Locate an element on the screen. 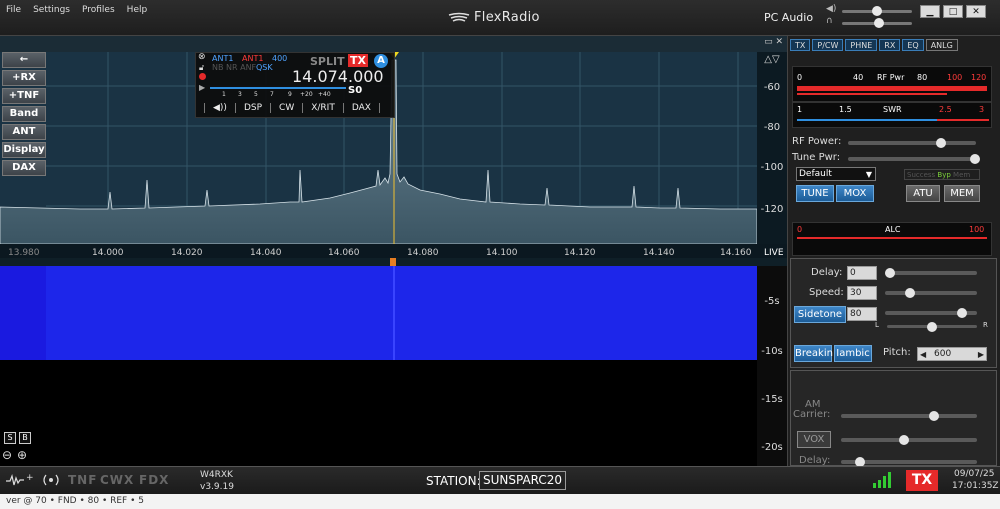 The image size is (1000, 509). tab-rx: RX is located at coordinates (890, 45).